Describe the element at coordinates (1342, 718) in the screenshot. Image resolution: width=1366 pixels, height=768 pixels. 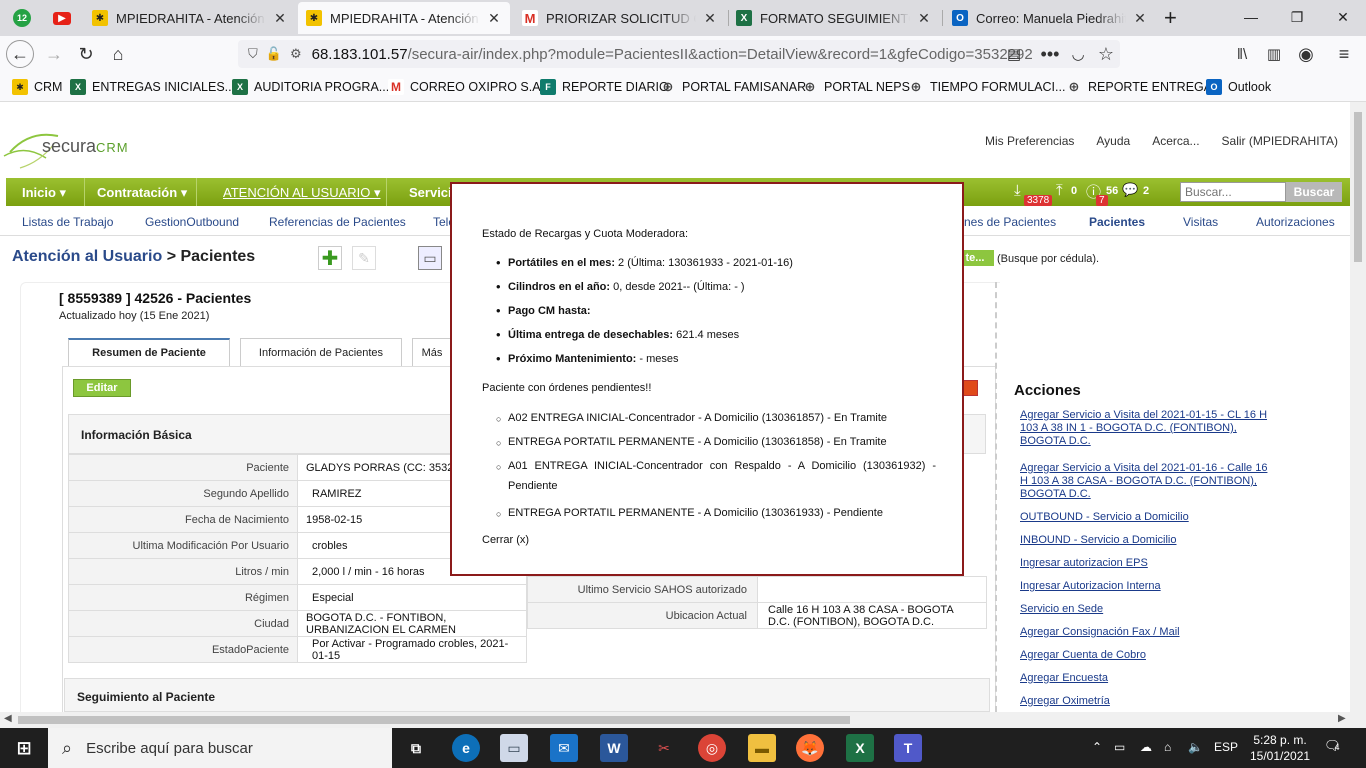
I see `scroll-right-icon: ▶` at that location.